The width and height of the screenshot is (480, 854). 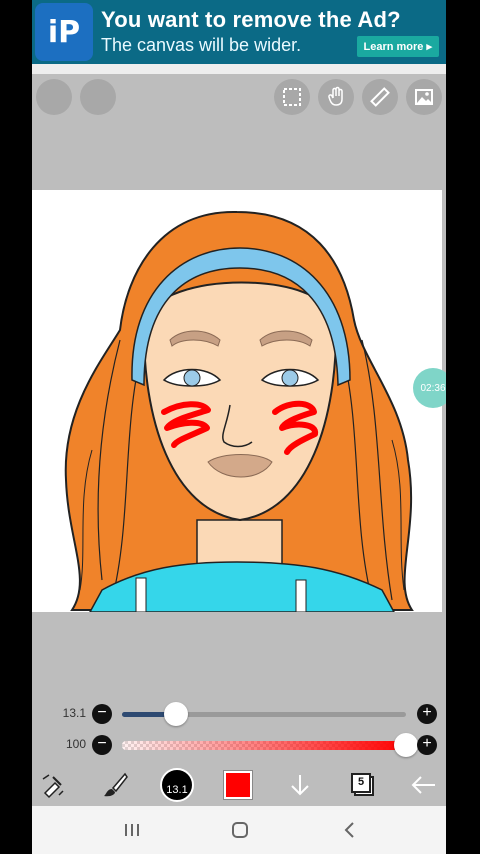 I want to click on hand-icon, so click(x=335, y=96).